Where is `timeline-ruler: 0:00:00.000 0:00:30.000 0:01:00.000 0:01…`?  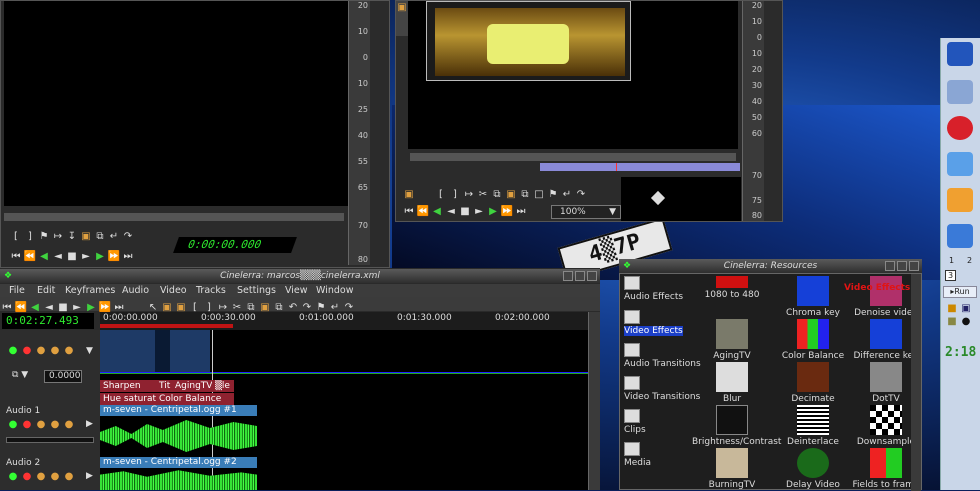
timeline-ruler: 0:00:00.000 0:00:30.000 0:01:00.000 0:01… is located at coordinates (345, 321).